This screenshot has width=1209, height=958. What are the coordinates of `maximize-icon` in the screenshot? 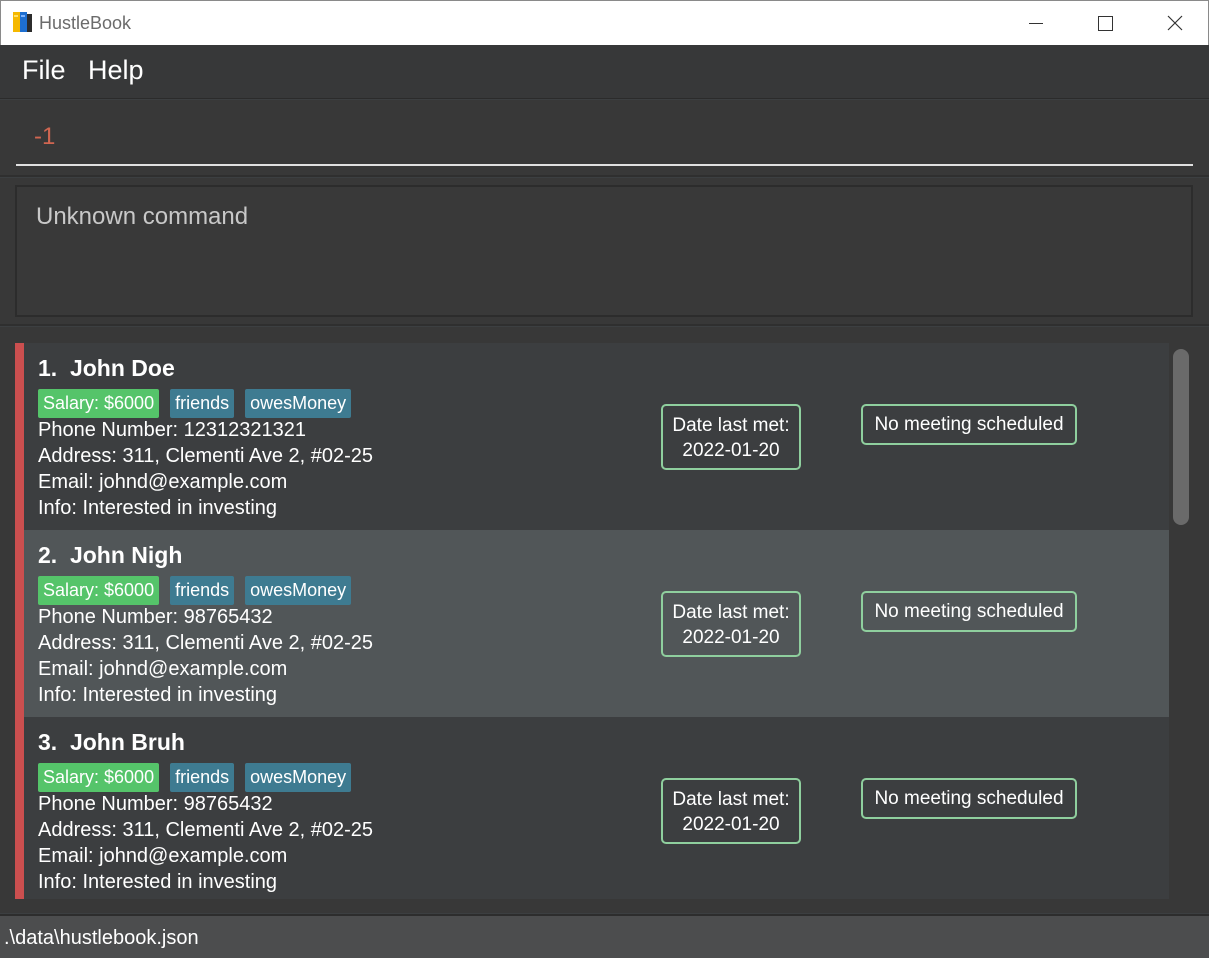 It's located at (1105, 23).